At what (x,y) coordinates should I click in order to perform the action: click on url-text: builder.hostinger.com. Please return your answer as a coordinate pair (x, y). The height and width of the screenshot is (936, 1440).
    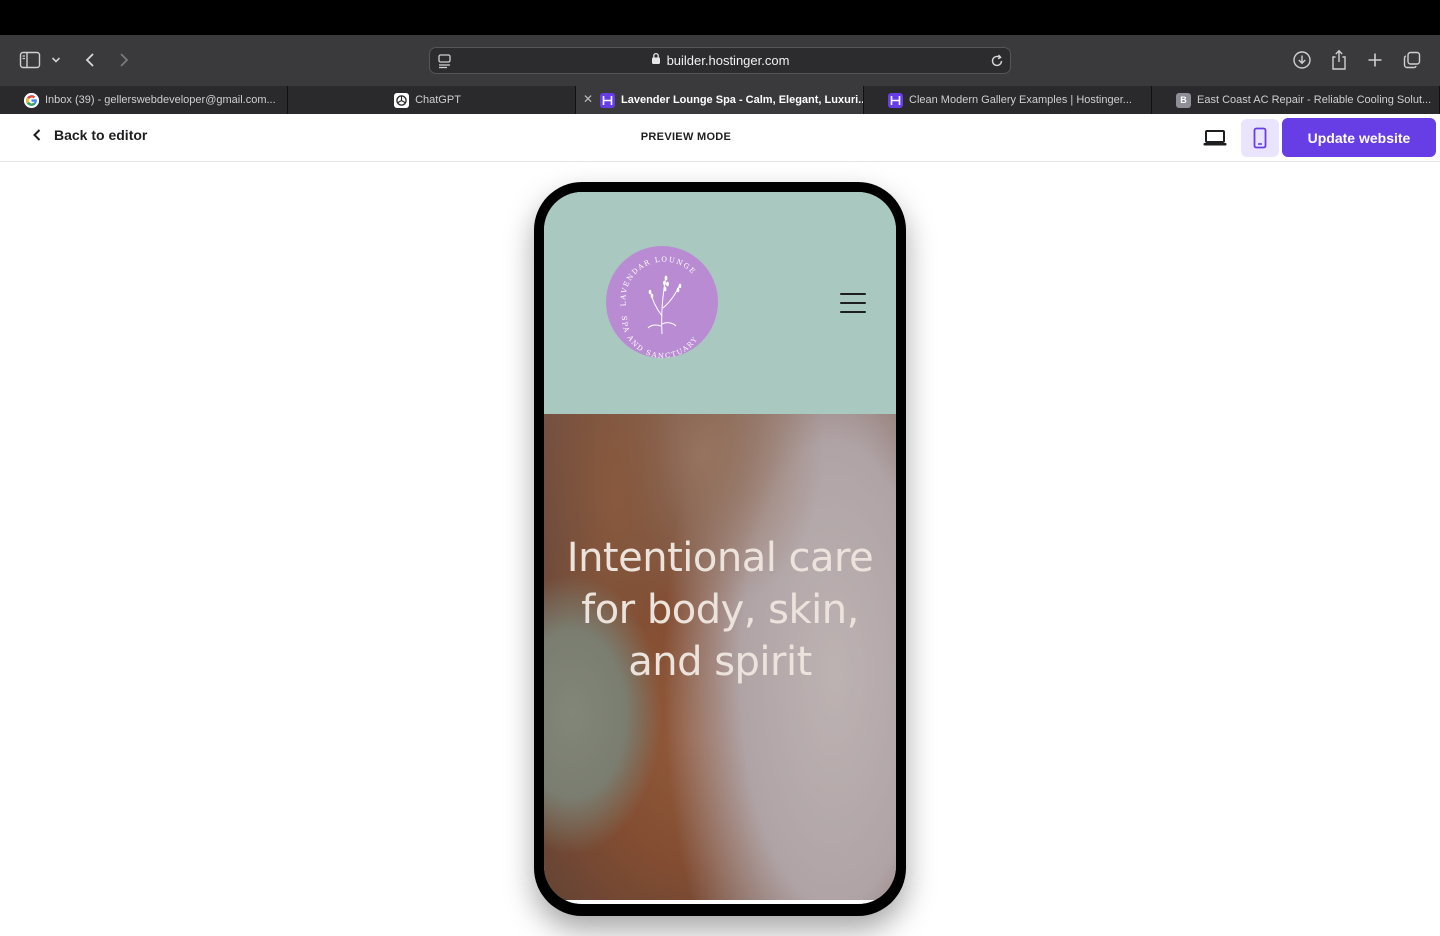
    Looking at the image, I should click on (728, 60).